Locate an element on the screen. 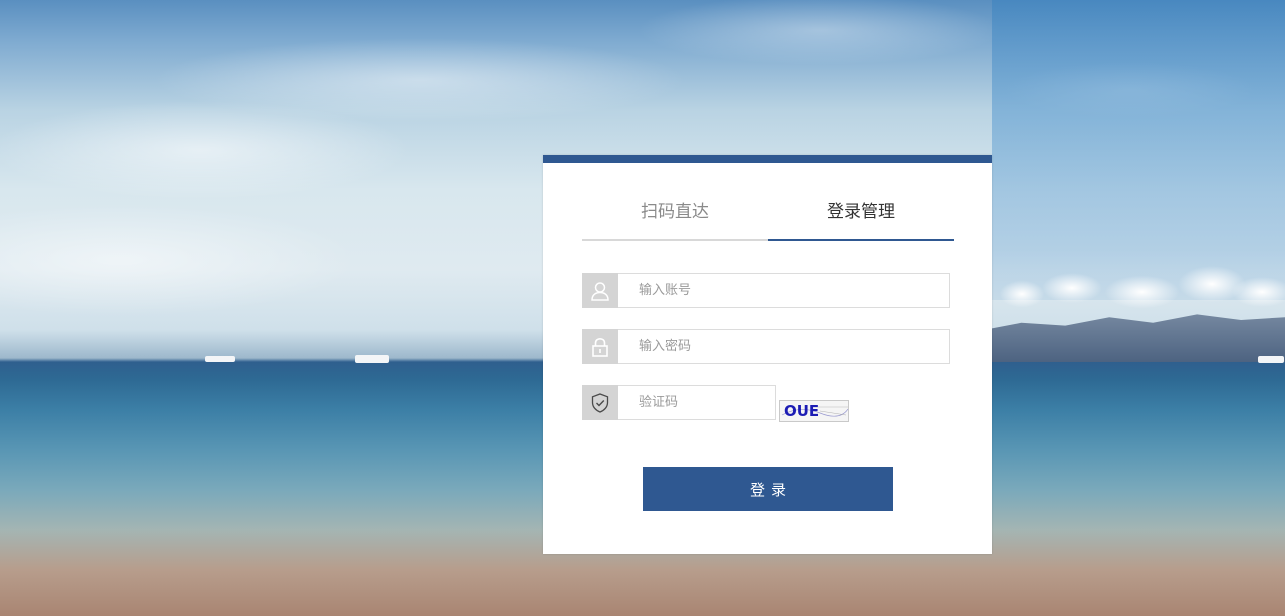 Image resolution: width=1285 pixels, height=616 pixels. tab-qr-scan: 扫码直达 is located at coordinates (675, 220).